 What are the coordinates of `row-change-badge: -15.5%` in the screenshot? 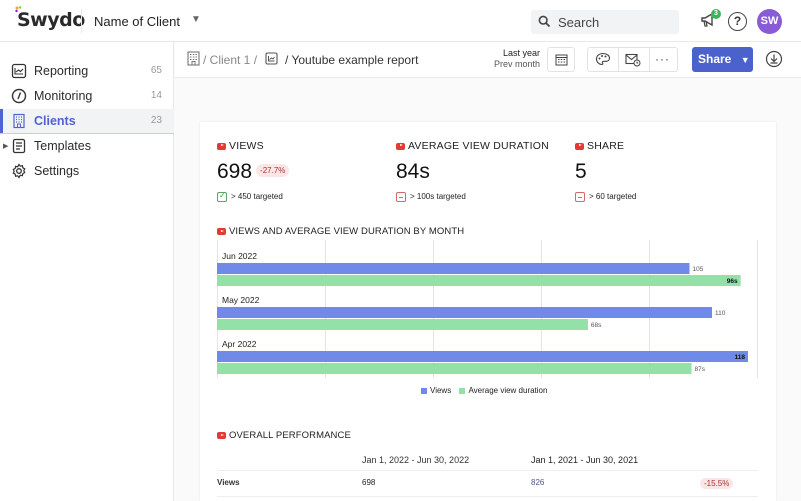 It's located at (717, 483).